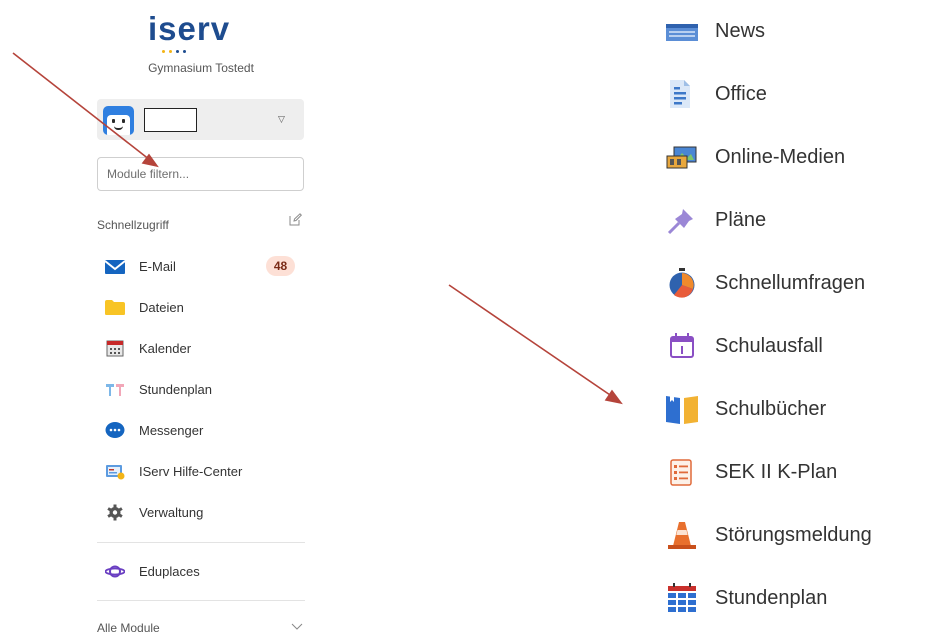 This screenshot has height=637, width=936. I want to click on pushpin-icon, so click(680, 222).